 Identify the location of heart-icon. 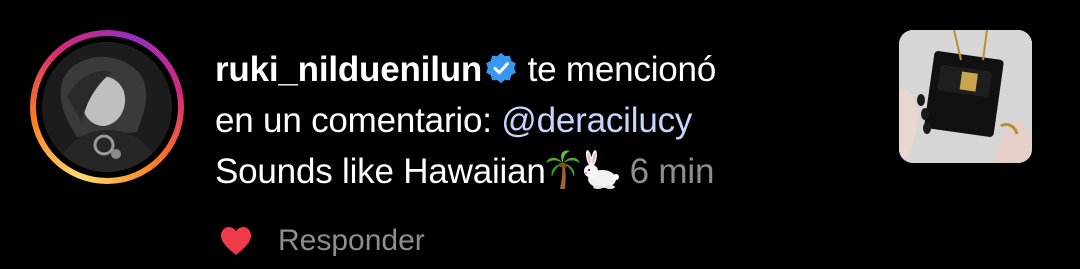
(236, 241).